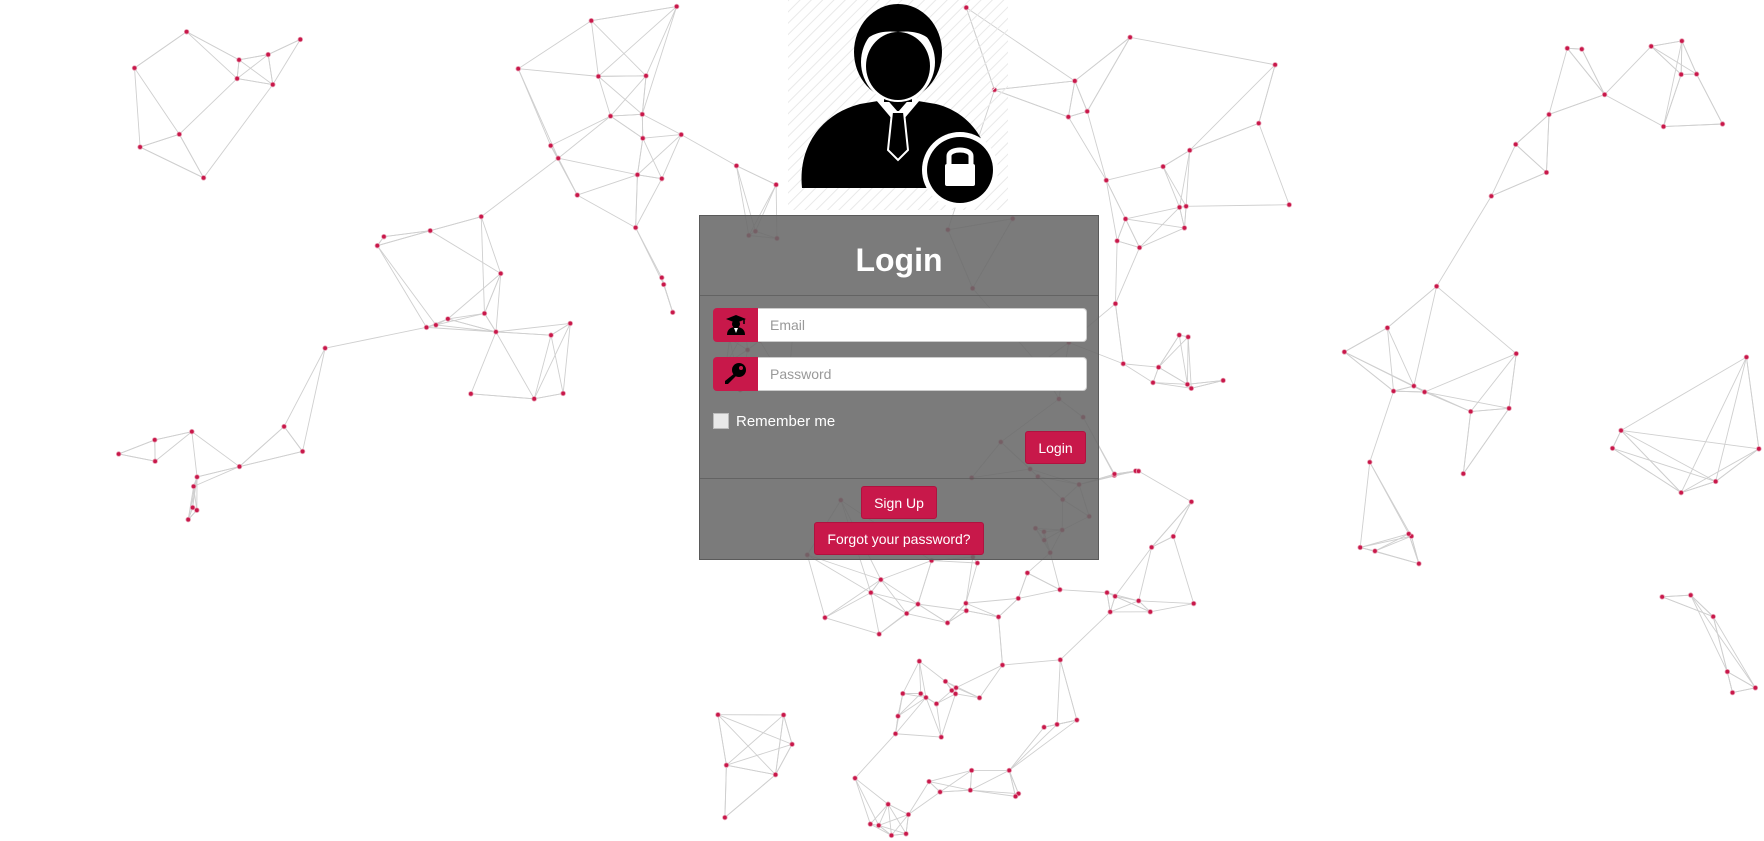  Describe the element at coordinates (899, 538) in the screenshot. I see `forgot-password-button: Forgot your password?` at that location.